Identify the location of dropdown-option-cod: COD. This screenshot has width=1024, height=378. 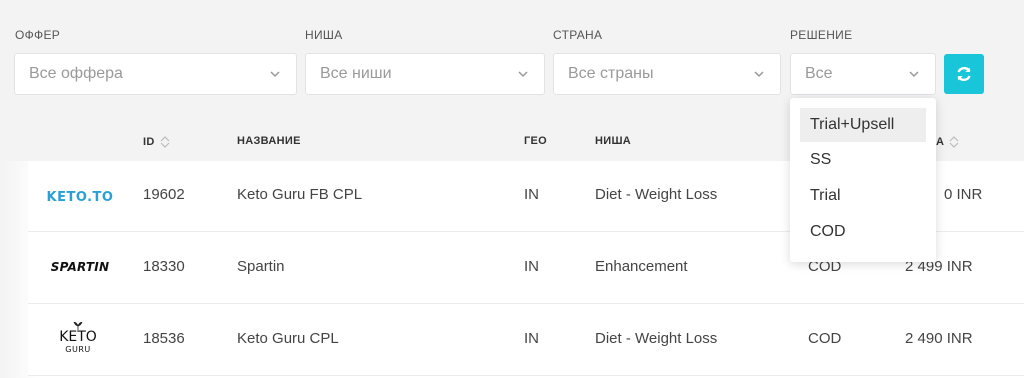
(863, 232).